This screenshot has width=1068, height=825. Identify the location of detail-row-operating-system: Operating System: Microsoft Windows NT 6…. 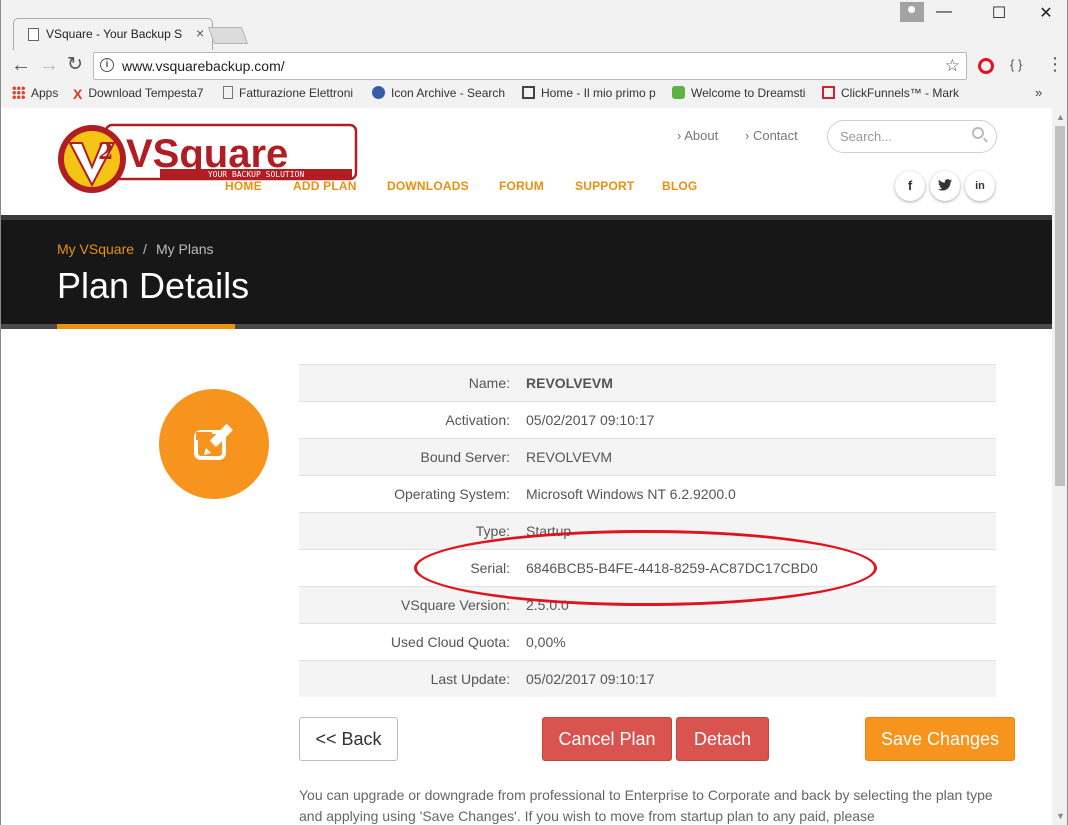
(647, 493).